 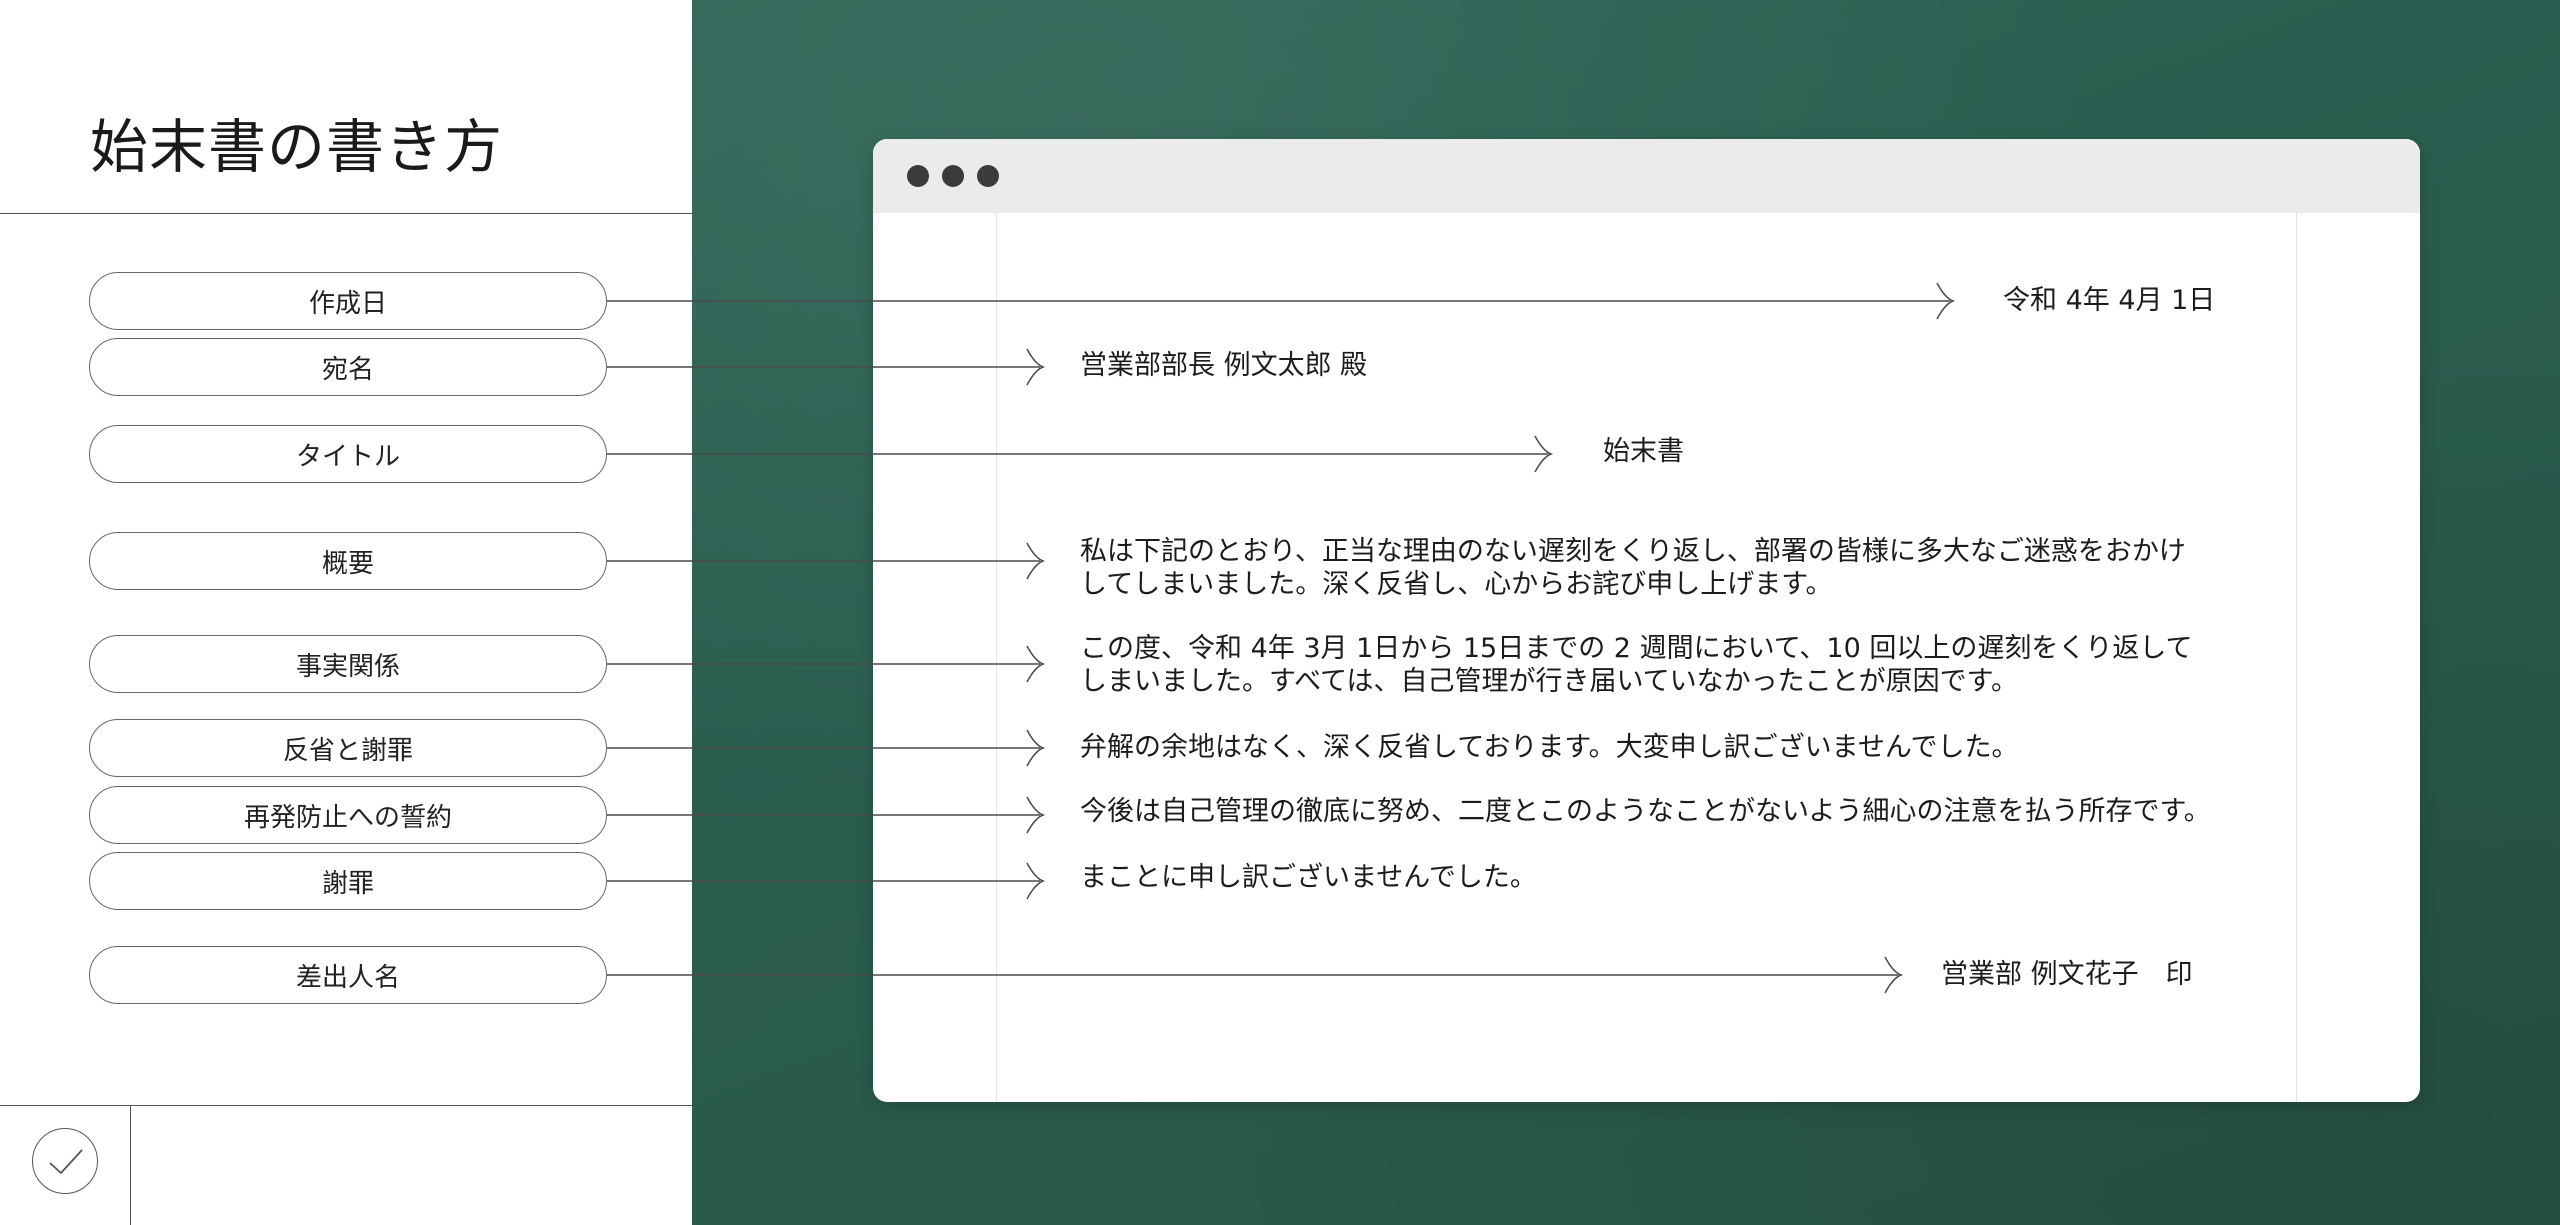 I want to click on check-circle-icon, so click(x=65, y=1161).